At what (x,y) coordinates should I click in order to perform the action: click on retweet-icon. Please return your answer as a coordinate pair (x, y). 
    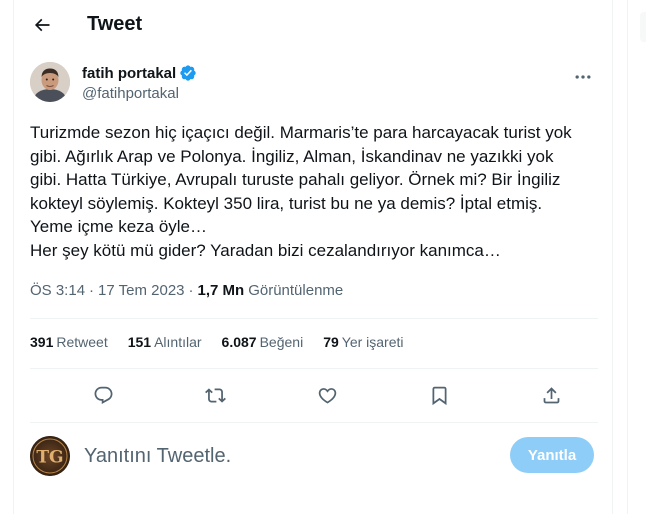
    Looking at the image, I should click on (215, 395).